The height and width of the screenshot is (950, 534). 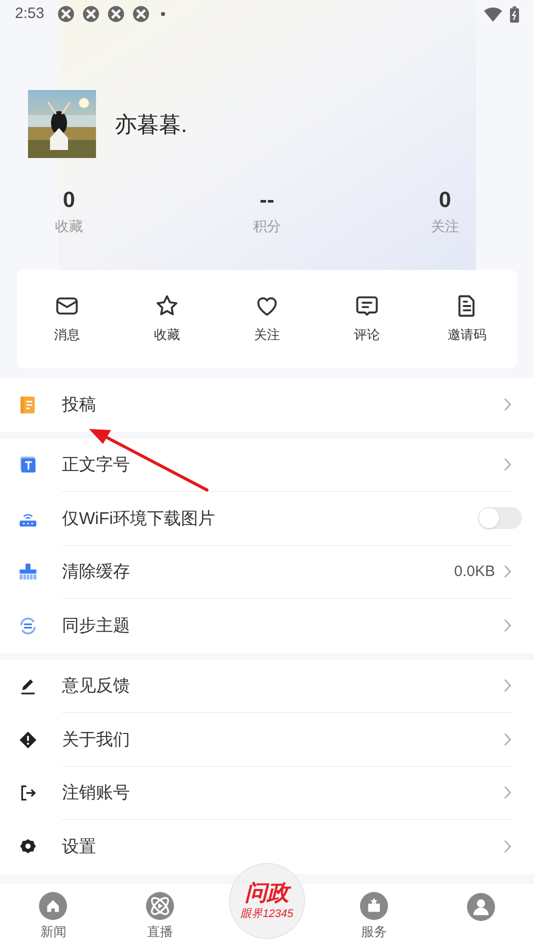 I want to click on menu-item: 关于我们, so click(x=267, y=739).